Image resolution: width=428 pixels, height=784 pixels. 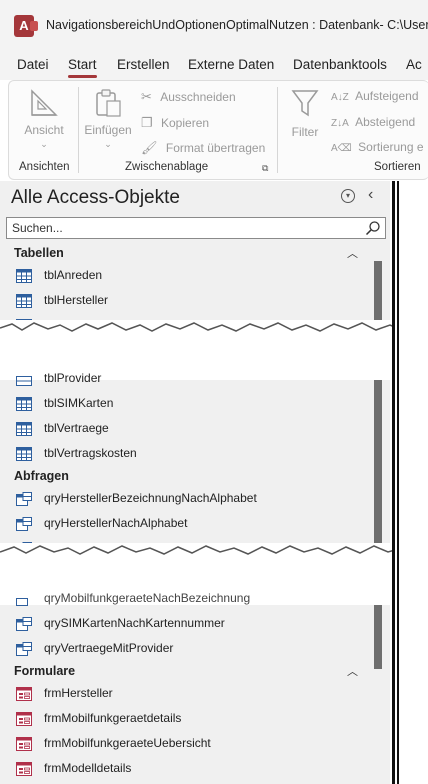 What do you see at coordinates (150, 498) in the screenshot?
I see `nav-item-label: qryHerstellerBezeichnungNachAlphabet` at bounding box center [150, 498].